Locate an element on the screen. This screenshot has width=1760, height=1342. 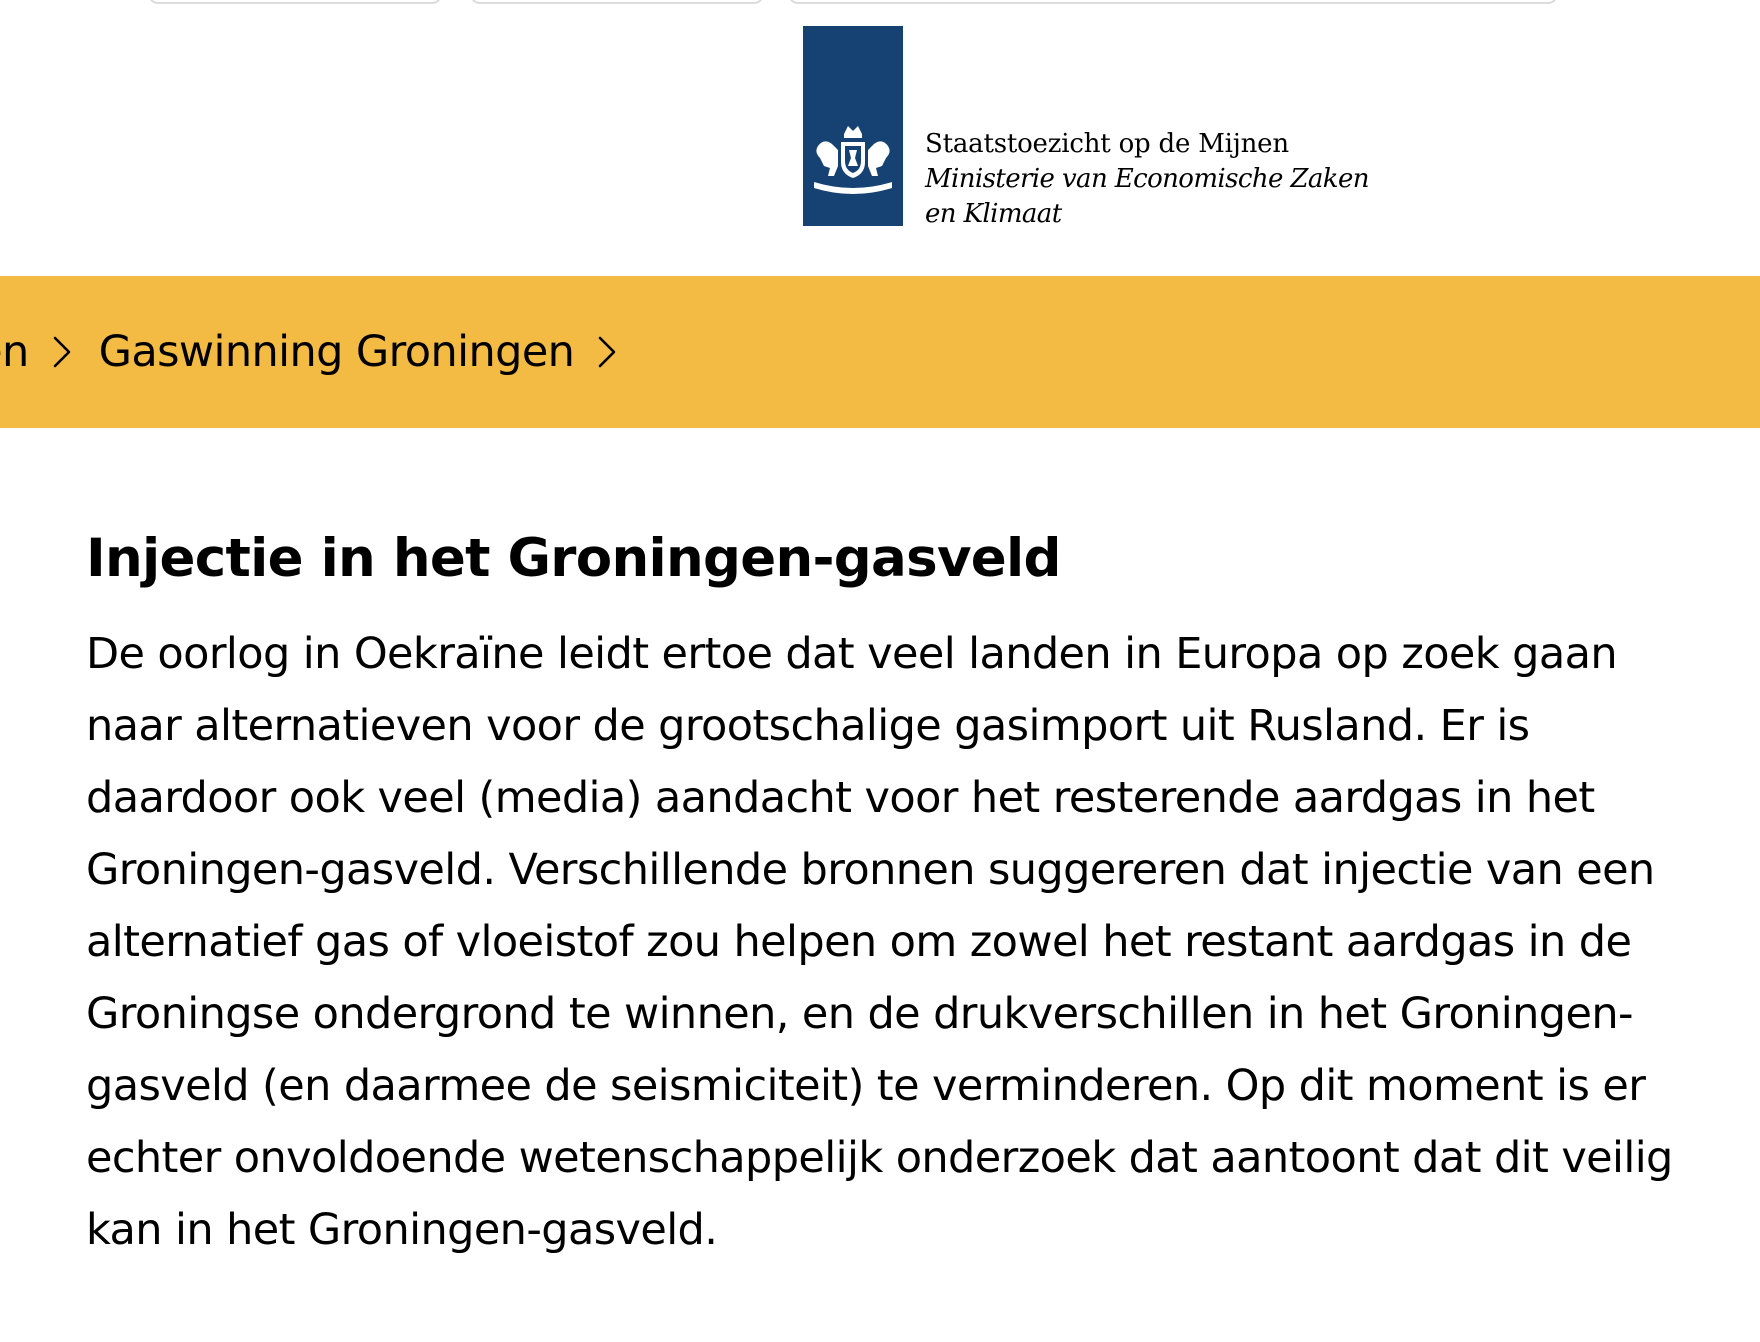
breadcrumb-item-previous: ren is located at coordinates (14, 352).